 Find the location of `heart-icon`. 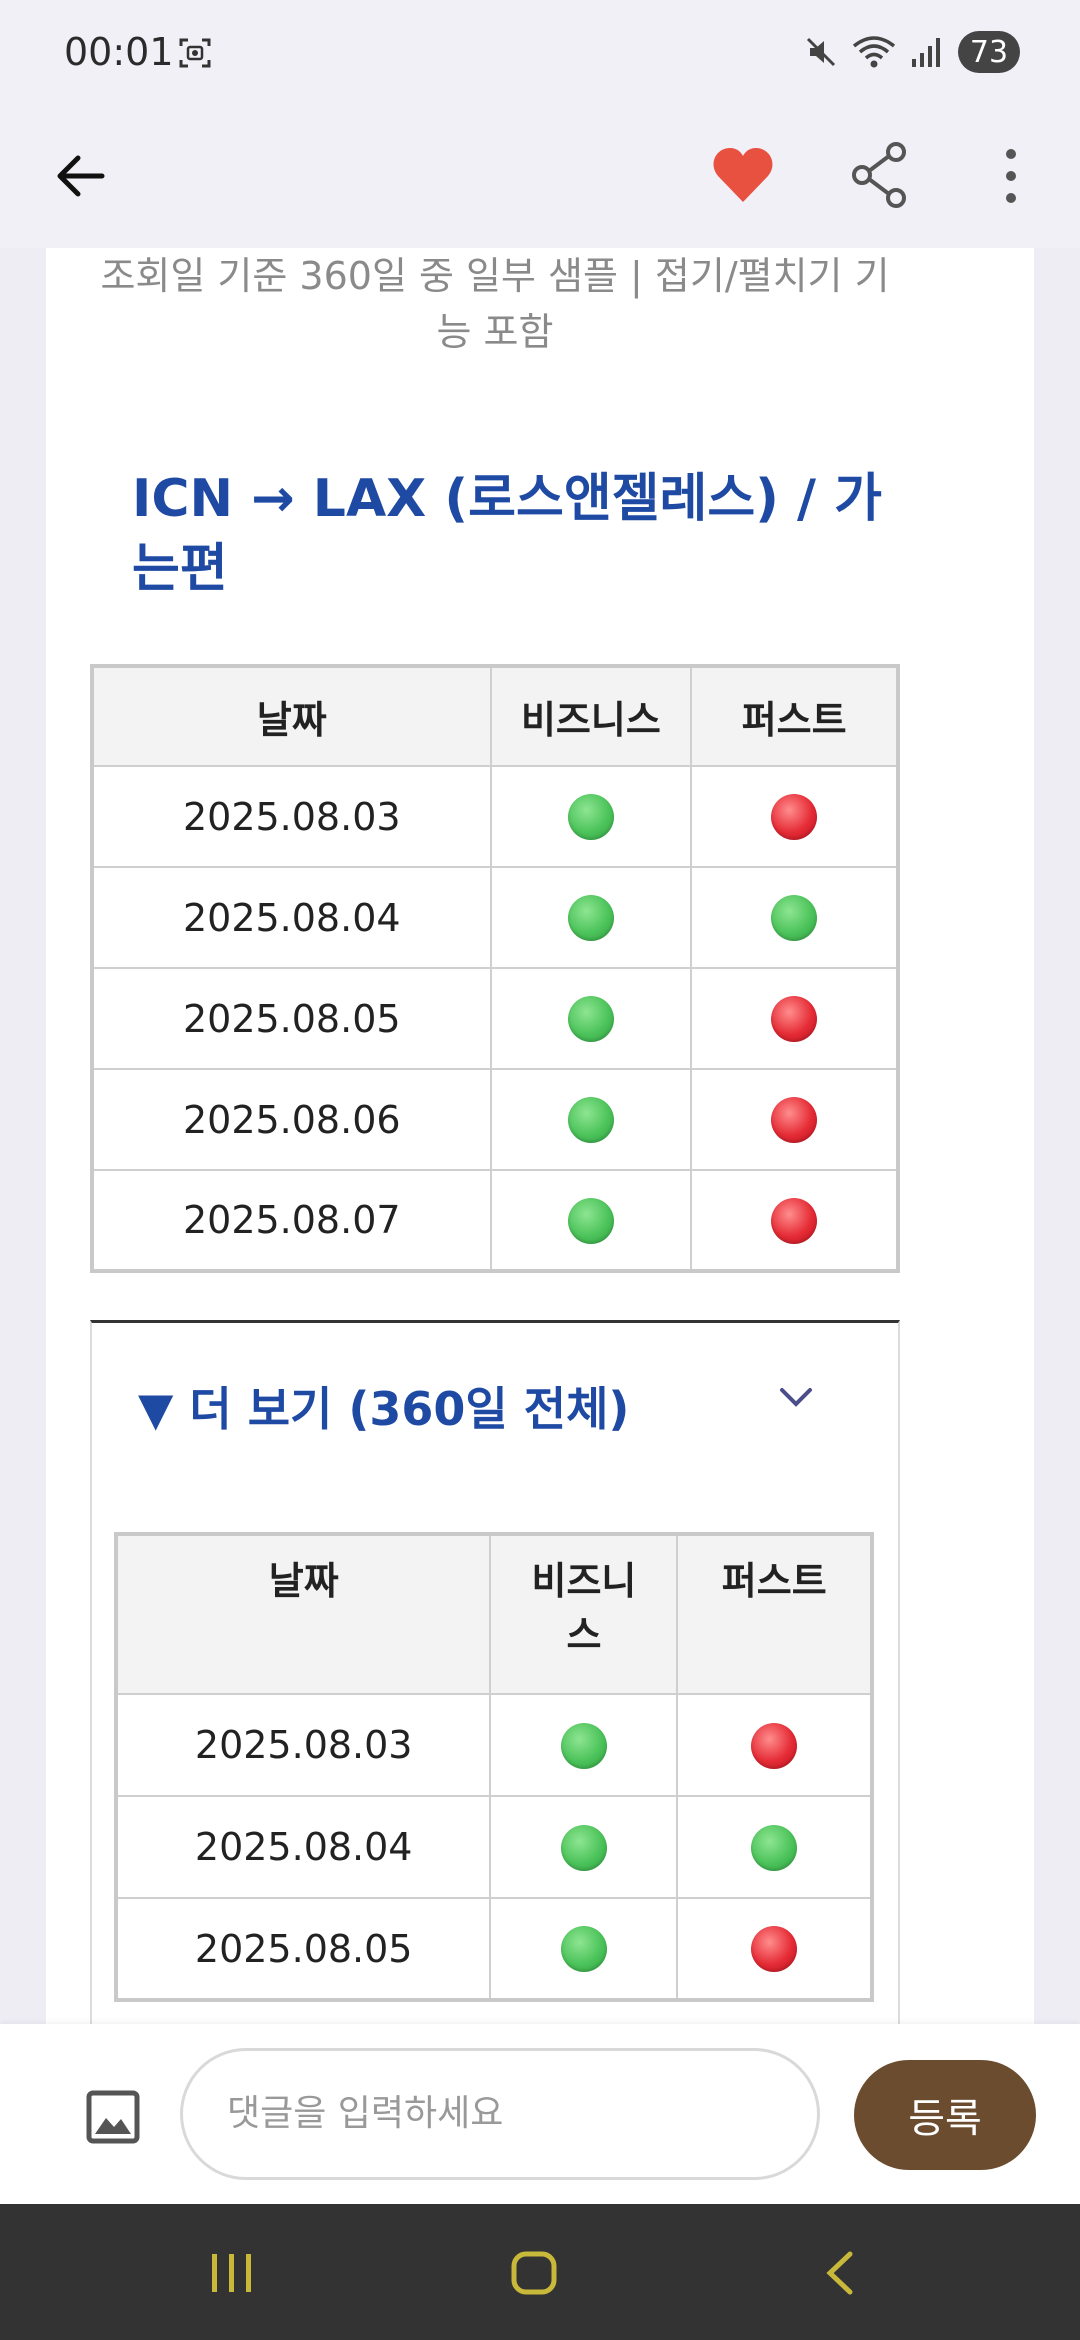

heart-icon is located at coordinates (743, 175).